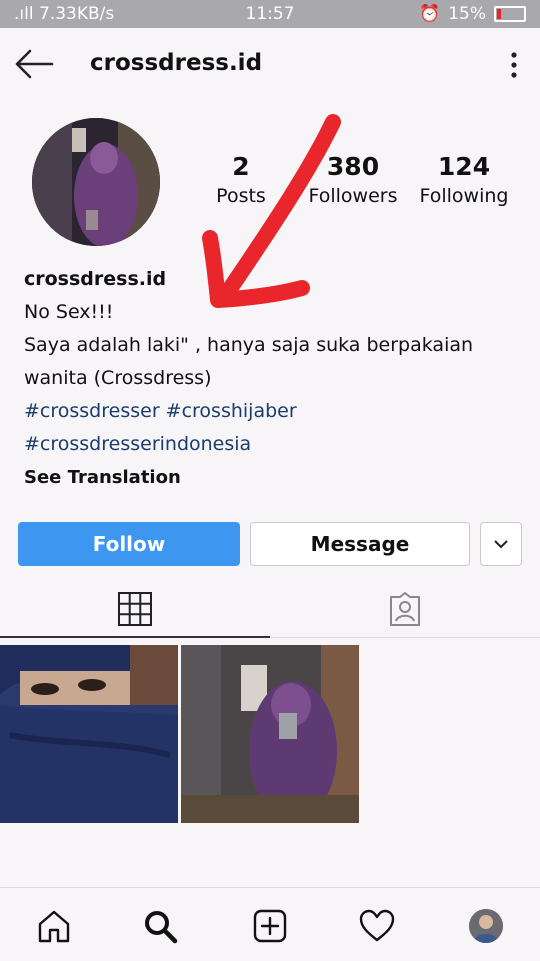 Image resolution: width=540 pixels, height=961 pixels. I want to click on stat-following: 124 Following, so click(464, 179).